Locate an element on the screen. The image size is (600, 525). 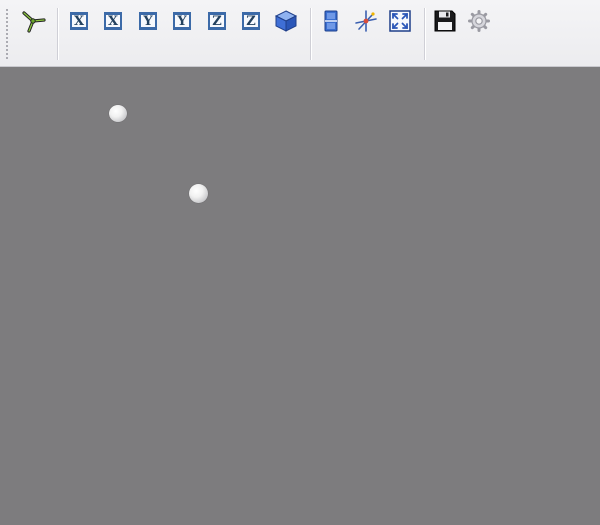
fit-to-screen-button is located at coordinates (400, 21).